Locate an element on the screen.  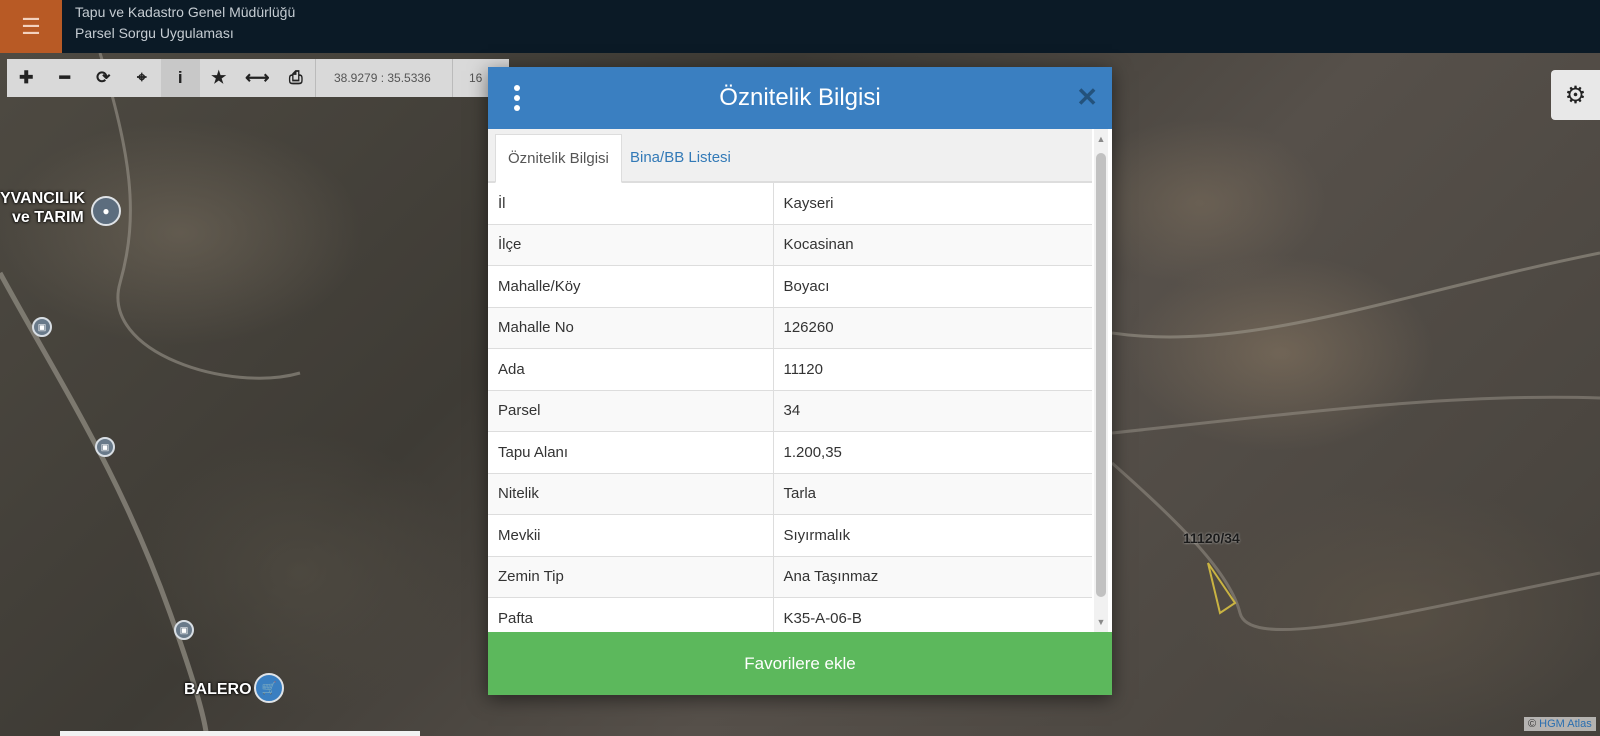
scroll-up-icon: ▲ is located at coordinates (1101, 139).